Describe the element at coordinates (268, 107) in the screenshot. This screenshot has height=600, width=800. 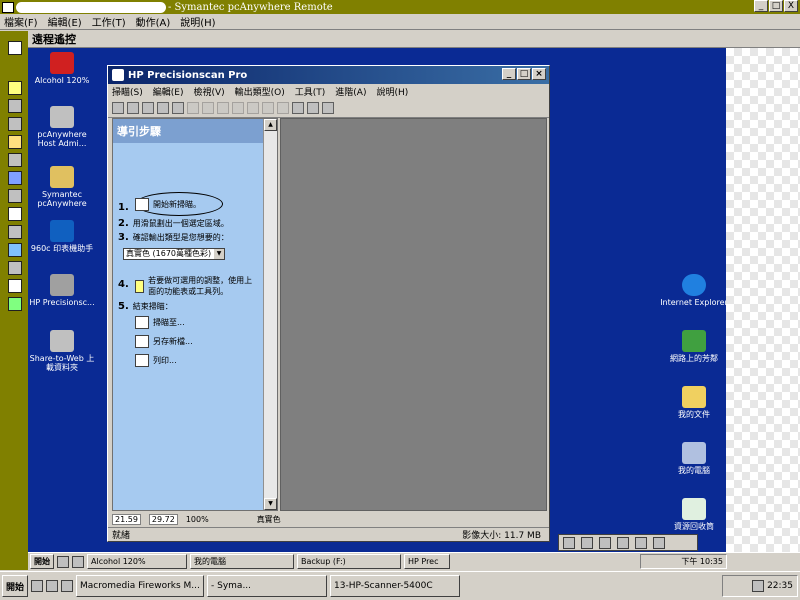
I see `tool-b-icon` at that location.